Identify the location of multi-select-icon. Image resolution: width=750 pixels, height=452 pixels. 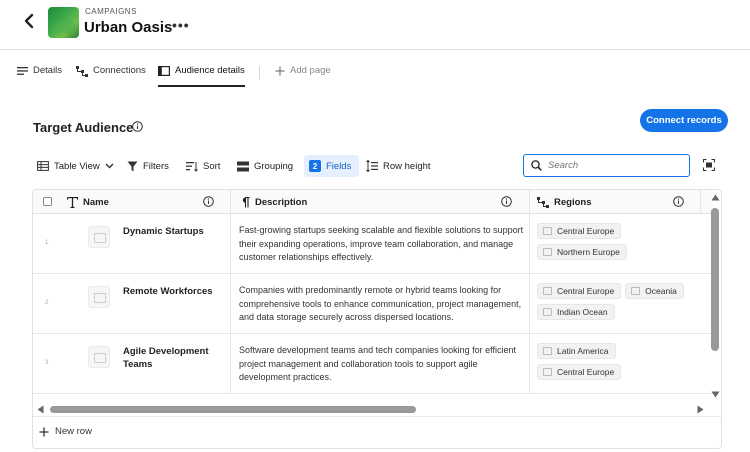
(543, 202).